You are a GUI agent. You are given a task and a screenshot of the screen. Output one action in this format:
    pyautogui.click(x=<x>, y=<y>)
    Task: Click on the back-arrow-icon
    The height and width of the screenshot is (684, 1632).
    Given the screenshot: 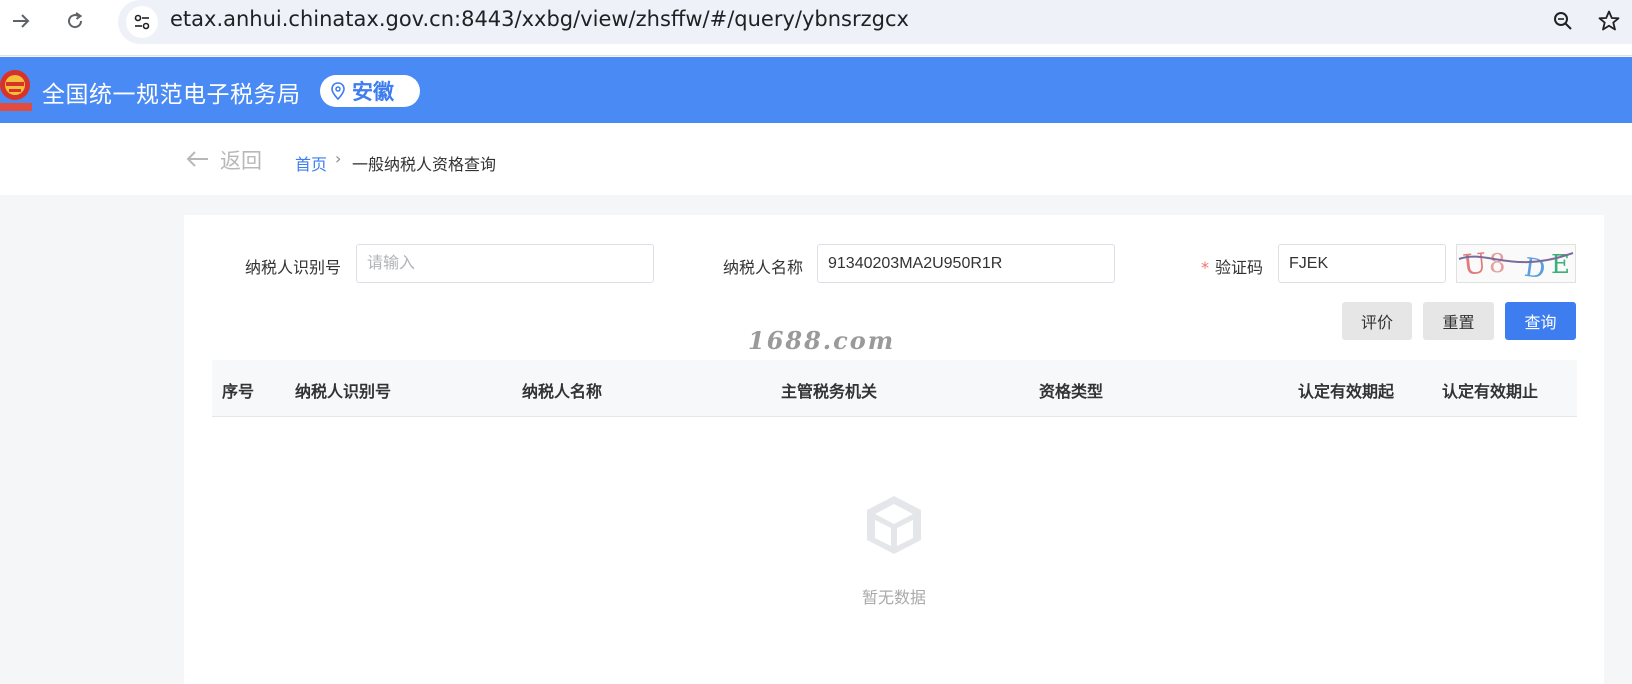 What is the action you would take?
    pyautogui.click(x=198, y=160)
    